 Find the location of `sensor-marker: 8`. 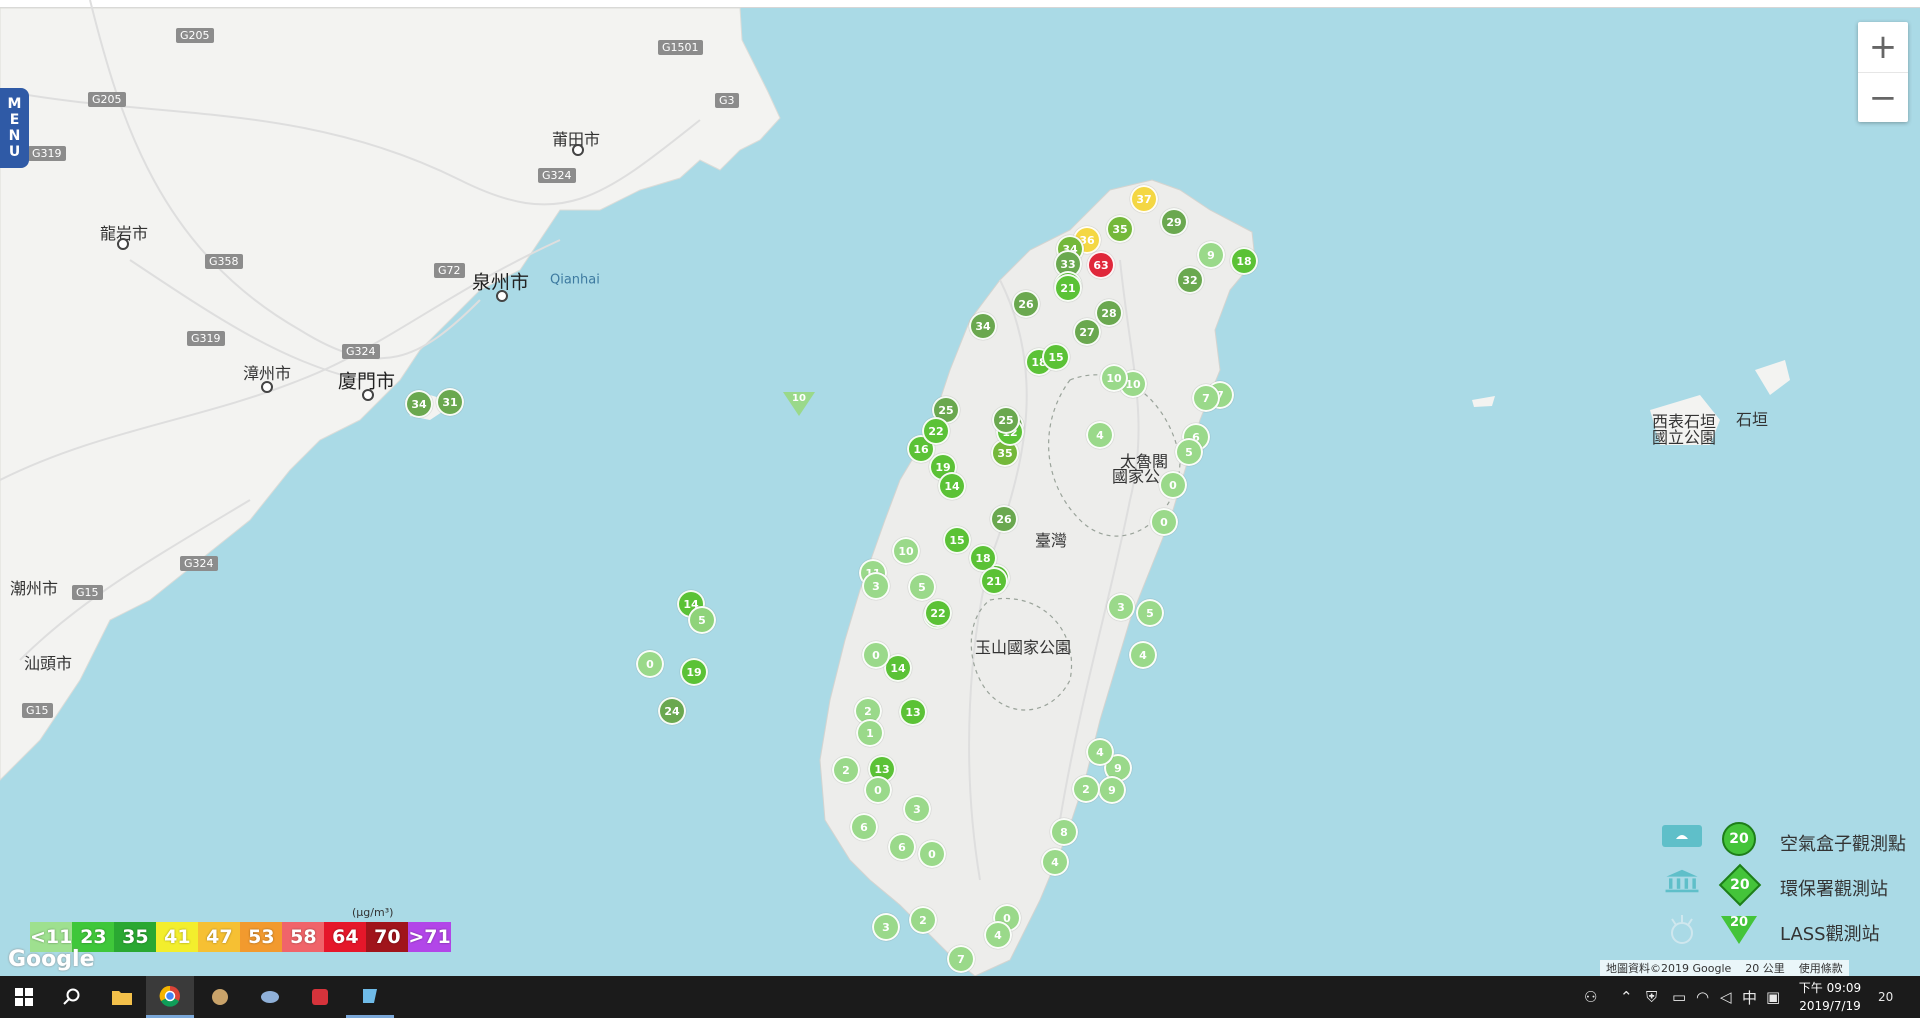

sensor-marker: 8 is located at coordinates (1064, 832).